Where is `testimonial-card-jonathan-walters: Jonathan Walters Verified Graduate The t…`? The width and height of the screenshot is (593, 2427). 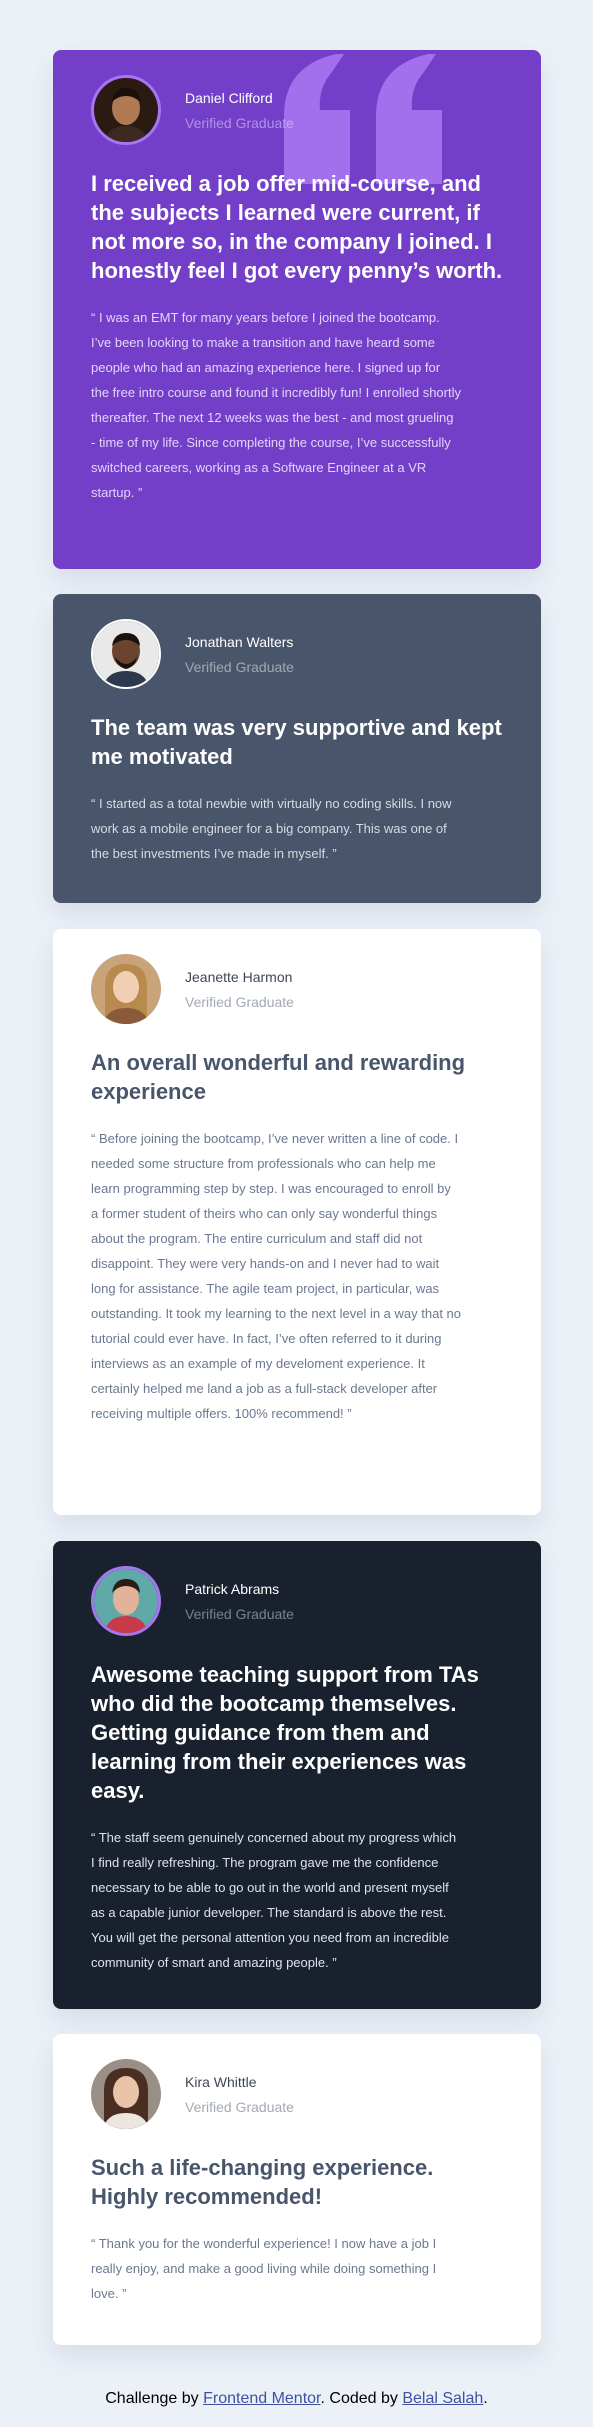
testimonial-card-jonathan-walters: Jonathan Walters Verified Graduate The t… is located at coordinates (297, 748).